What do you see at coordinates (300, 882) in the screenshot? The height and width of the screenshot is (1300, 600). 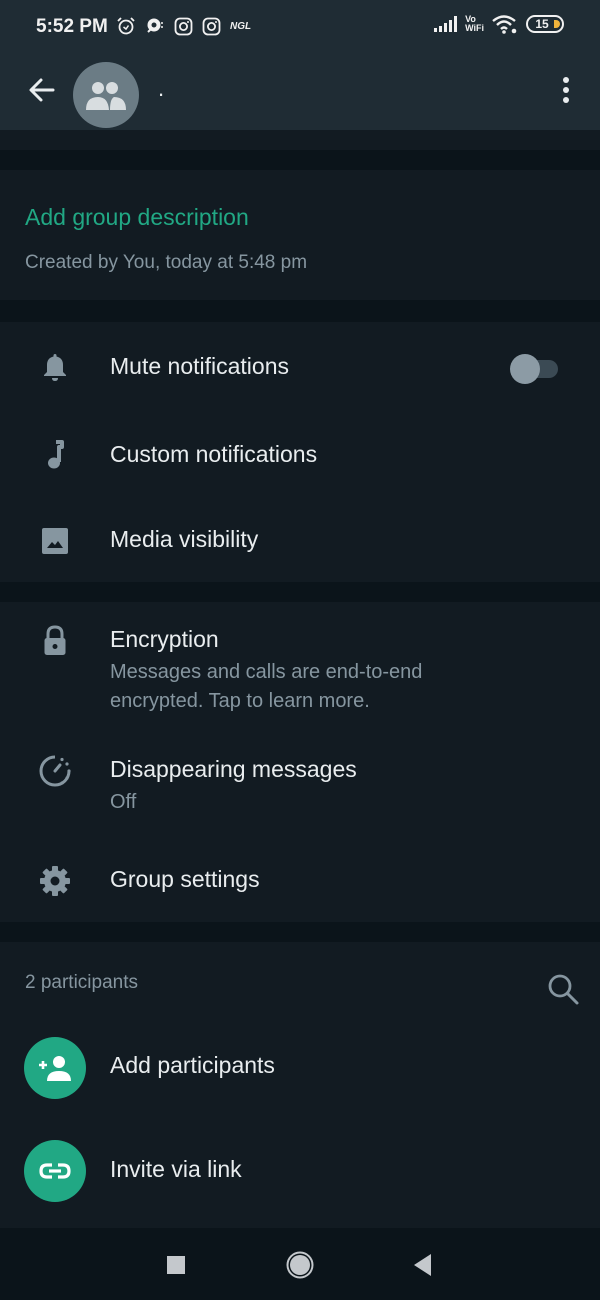 I see `group-settings-row: Group settings` at bounding box center [300, 882].